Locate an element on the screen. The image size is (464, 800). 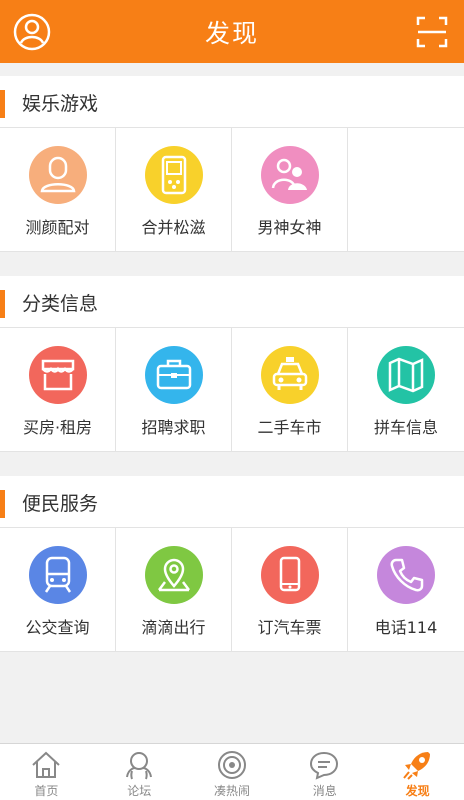
game-console-icon is located at coordinates (174, 175).